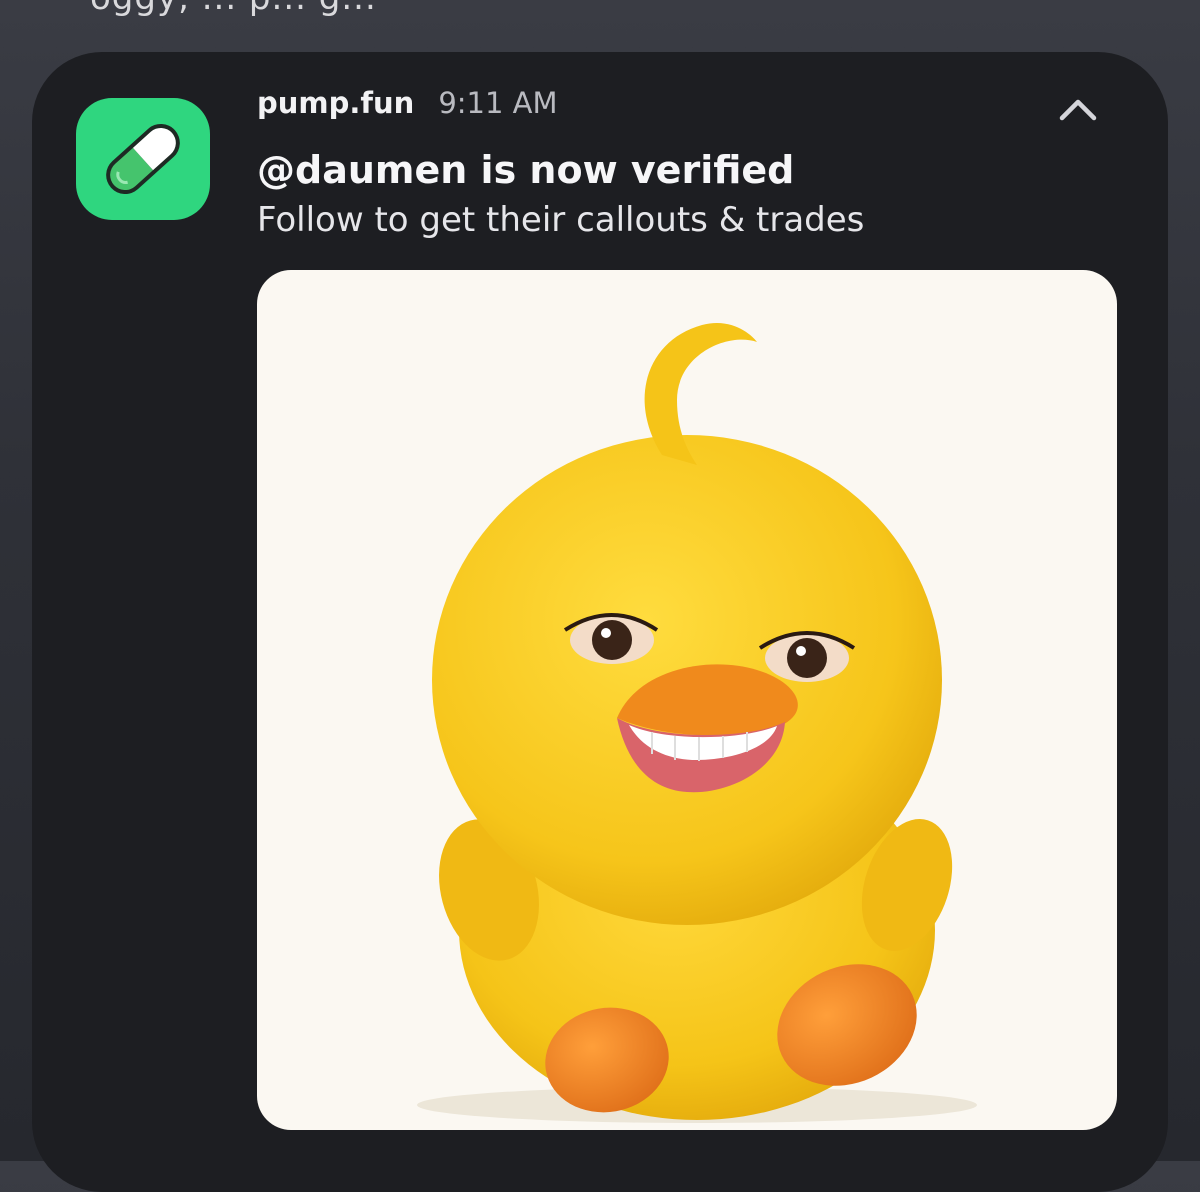 The image size is (1200, 1192). I want to click on app-name: pump.fun, so click(336, 103).